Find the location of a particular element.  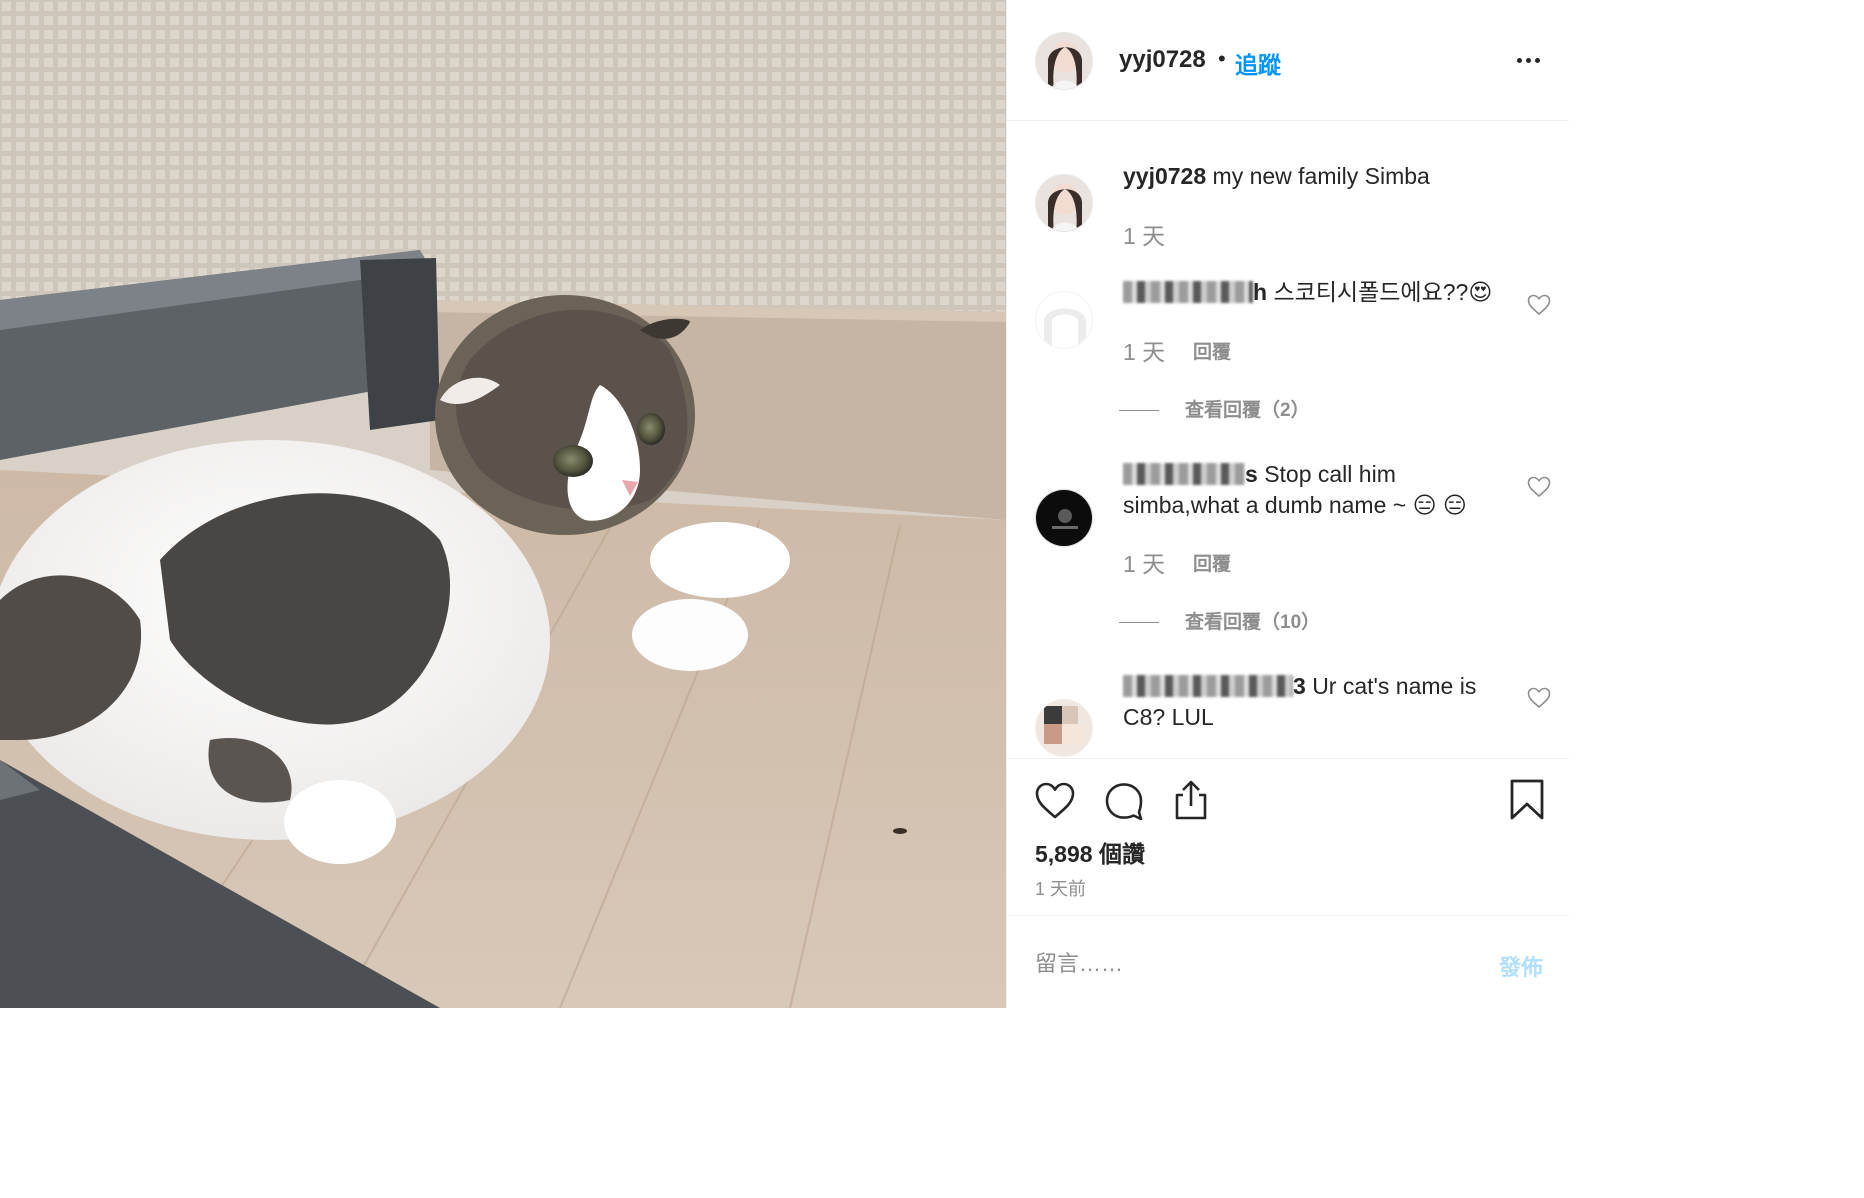

caption-avatar-image is located at coordinates (1064, 203).